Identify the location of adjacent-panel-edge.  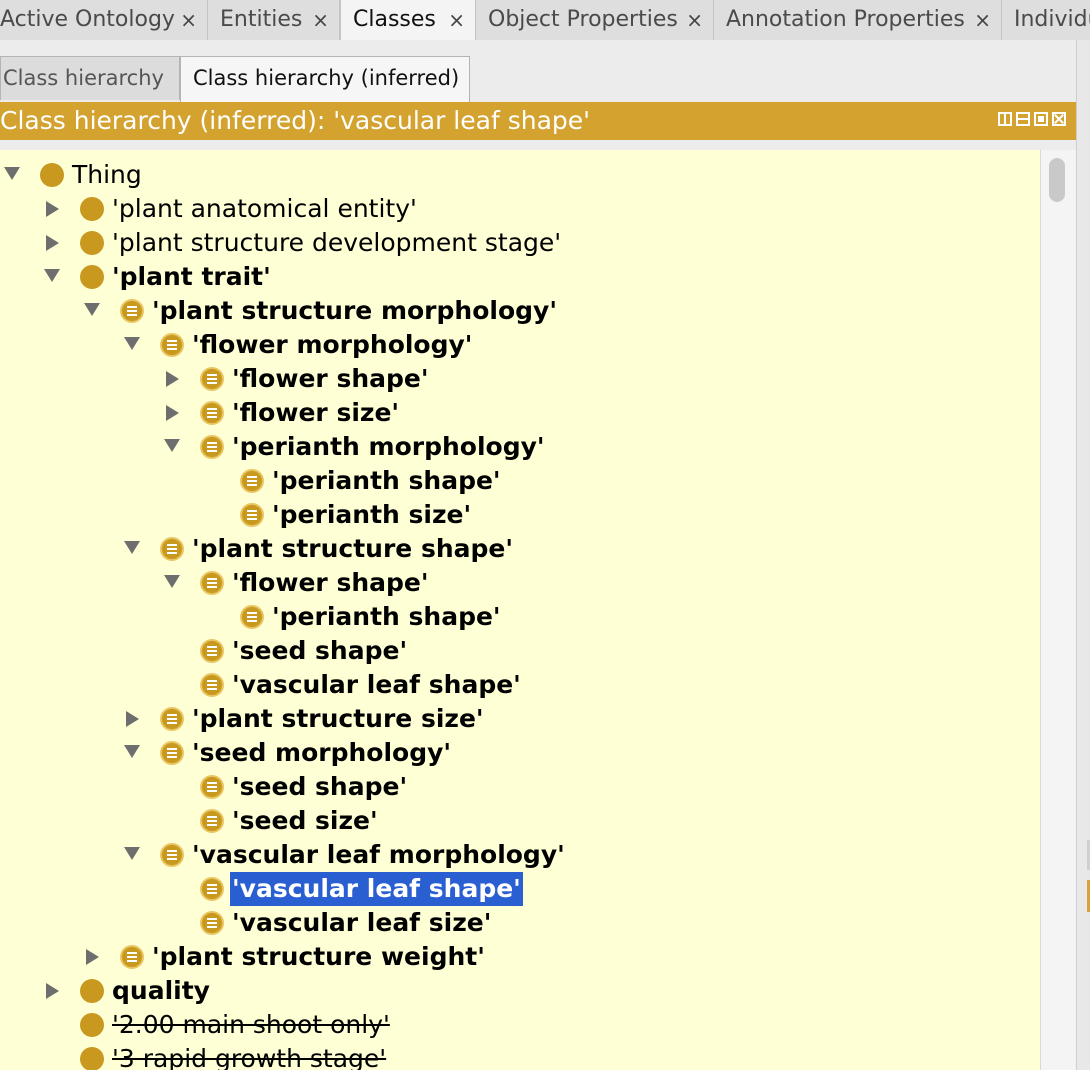
(1083, 555).